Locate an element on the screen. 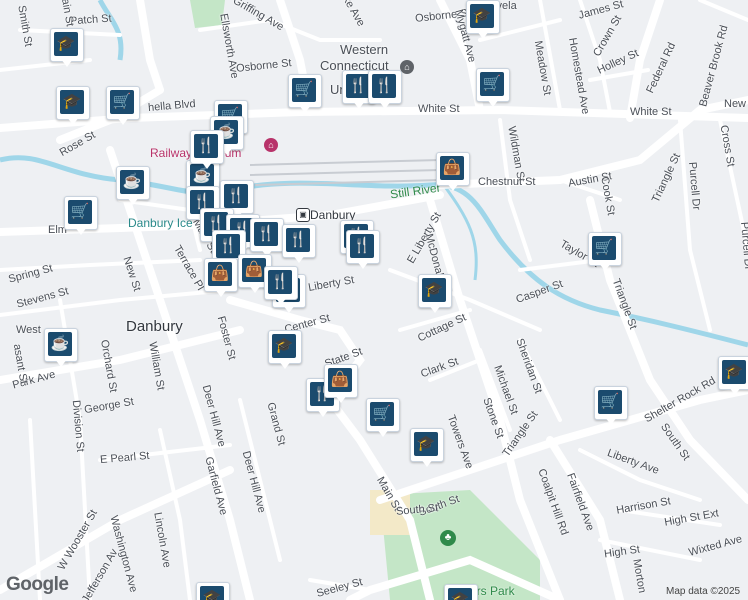 Image resolution: width=748 pixels, height=600 pixels. place-label-danbury: Danbury is located at coordinates (154, 326).